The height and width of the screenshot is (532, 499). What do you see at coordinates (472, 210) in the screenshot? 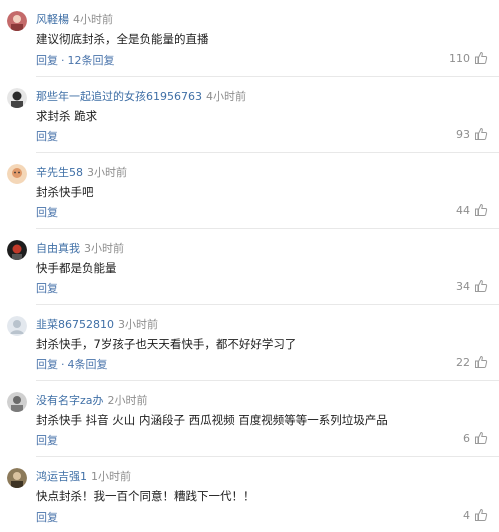
I see `like-button: 44` at bounding box center [472, 210].